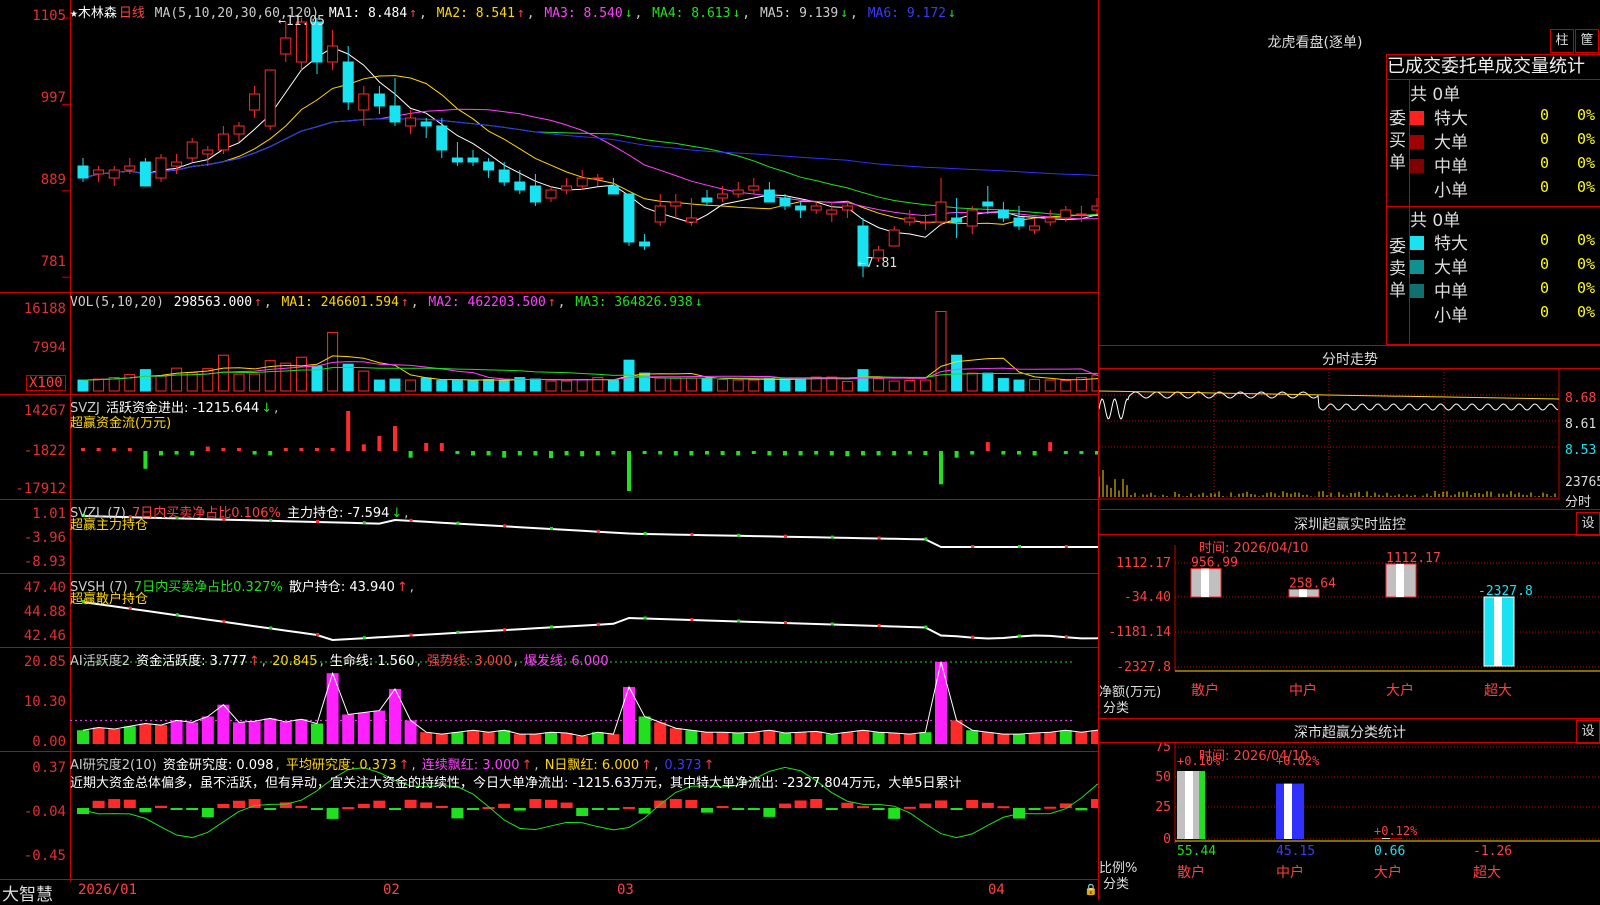 This screenshot has width=1600, height=905. I want to click on bar-mode-button: 柱, so click(1562, 41).